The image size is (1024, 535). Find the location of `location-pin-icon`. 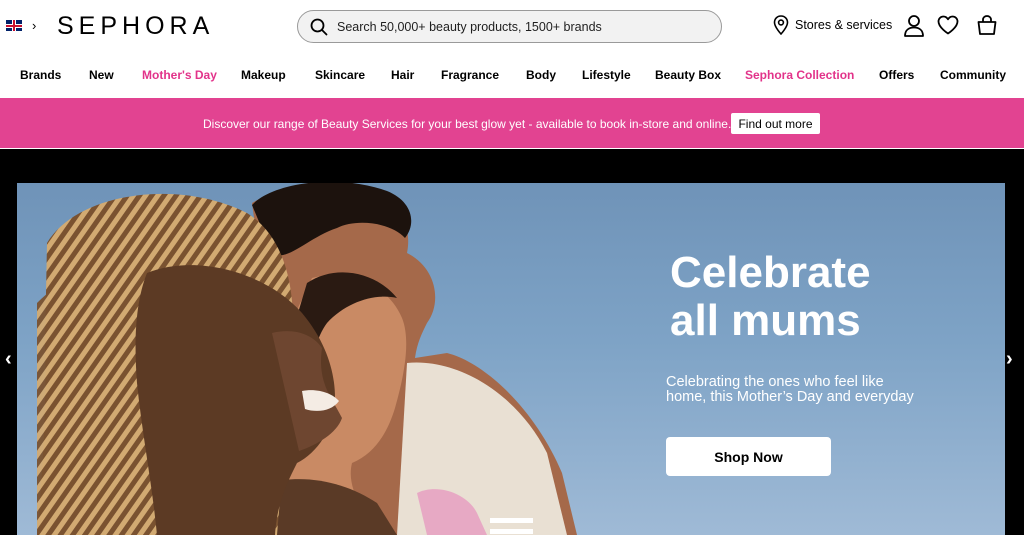

location-pin-icon is located at coordinates (781, 25).